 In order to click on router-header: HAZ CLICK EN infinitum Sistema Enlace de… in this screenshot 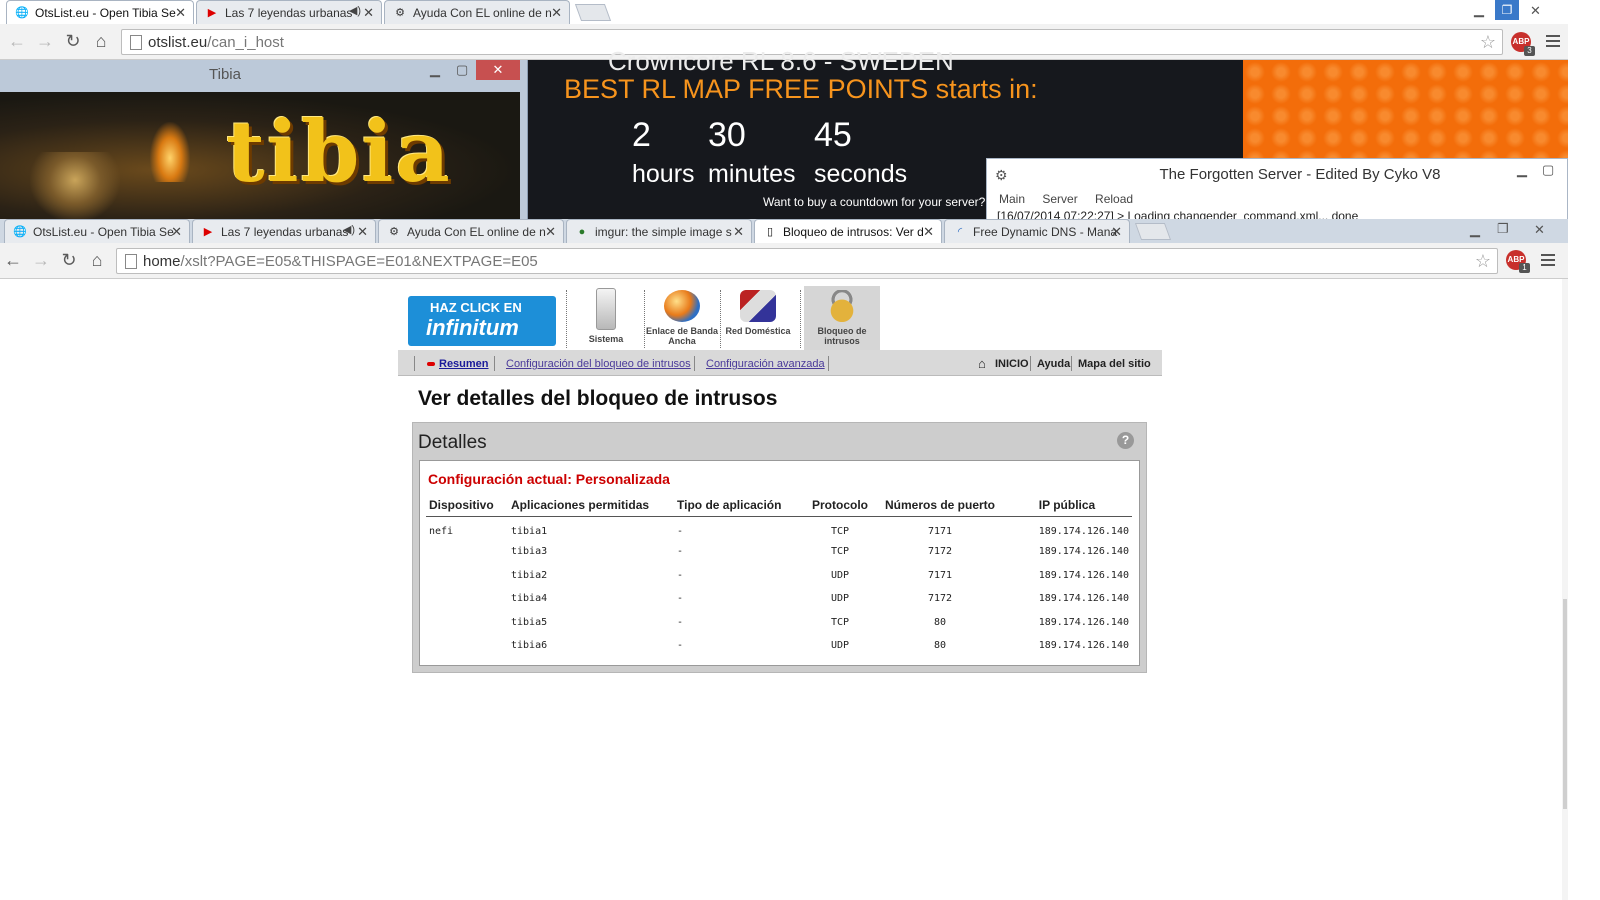, I will do `click(784, 318)`.